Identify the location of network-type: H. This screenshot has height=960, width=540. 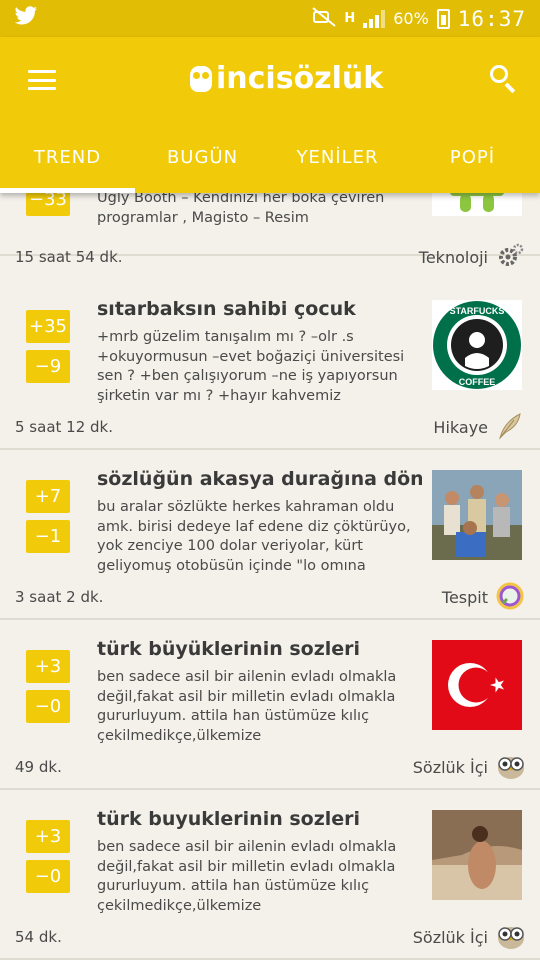
(350, 18).